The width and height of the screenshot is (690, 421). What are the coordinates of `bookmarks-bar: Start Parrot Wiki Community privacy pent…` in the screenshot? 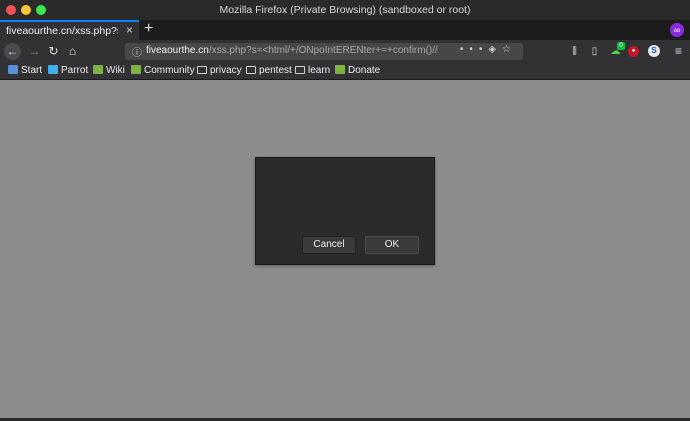 It's located at (345, 71).